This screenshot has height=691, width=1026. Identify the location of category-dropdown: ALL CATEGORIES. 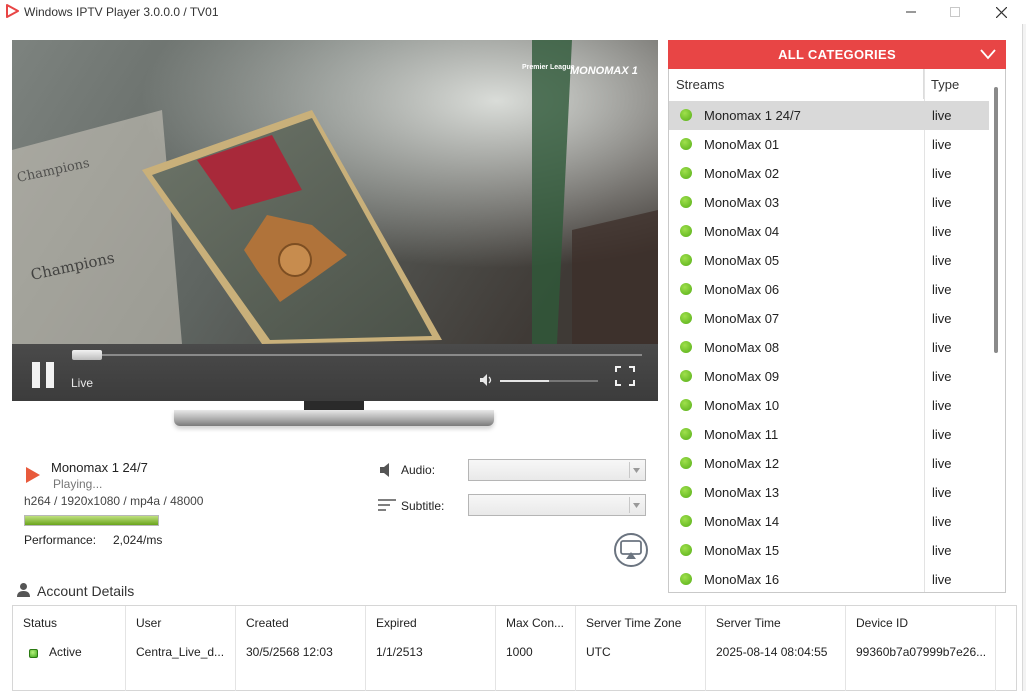
(837, 54).